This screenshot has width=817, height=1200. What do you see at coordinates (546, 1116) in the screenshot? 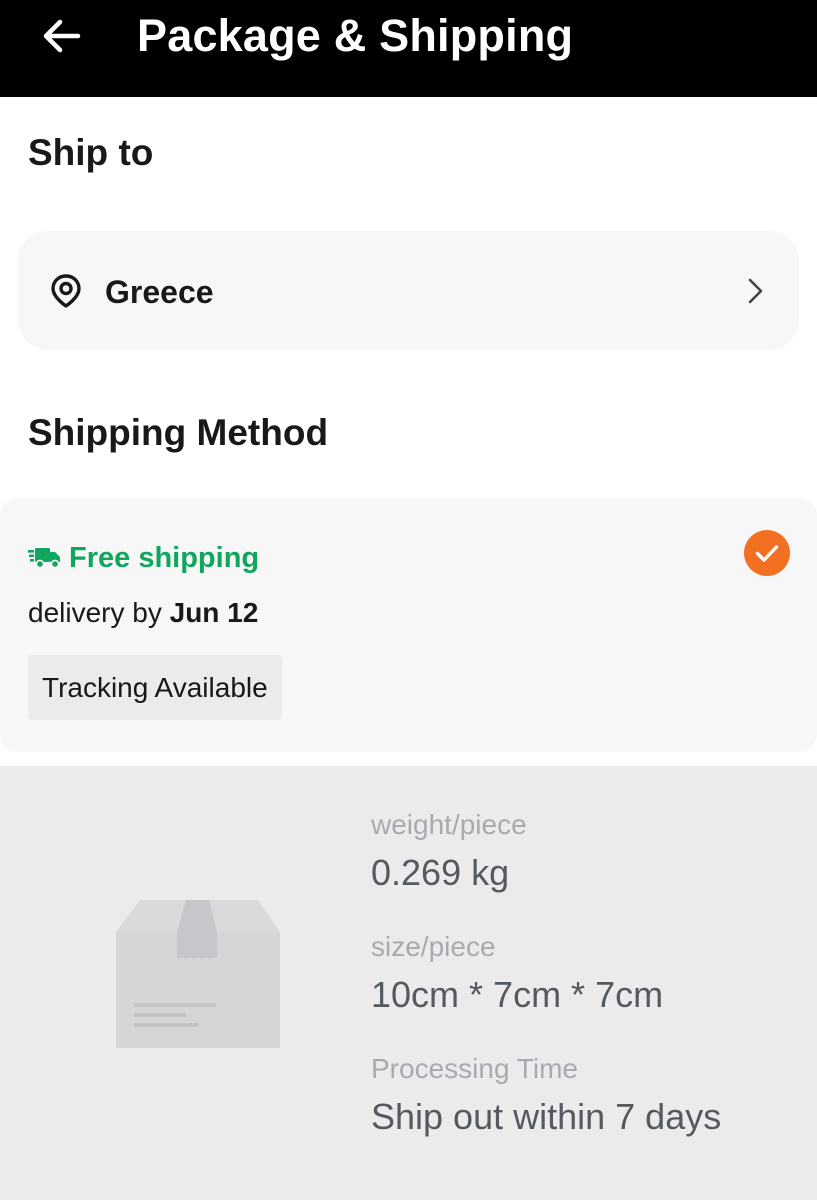
I see `processing-time-value: Ship out within 7 days` at bounding box center [546, 1116].